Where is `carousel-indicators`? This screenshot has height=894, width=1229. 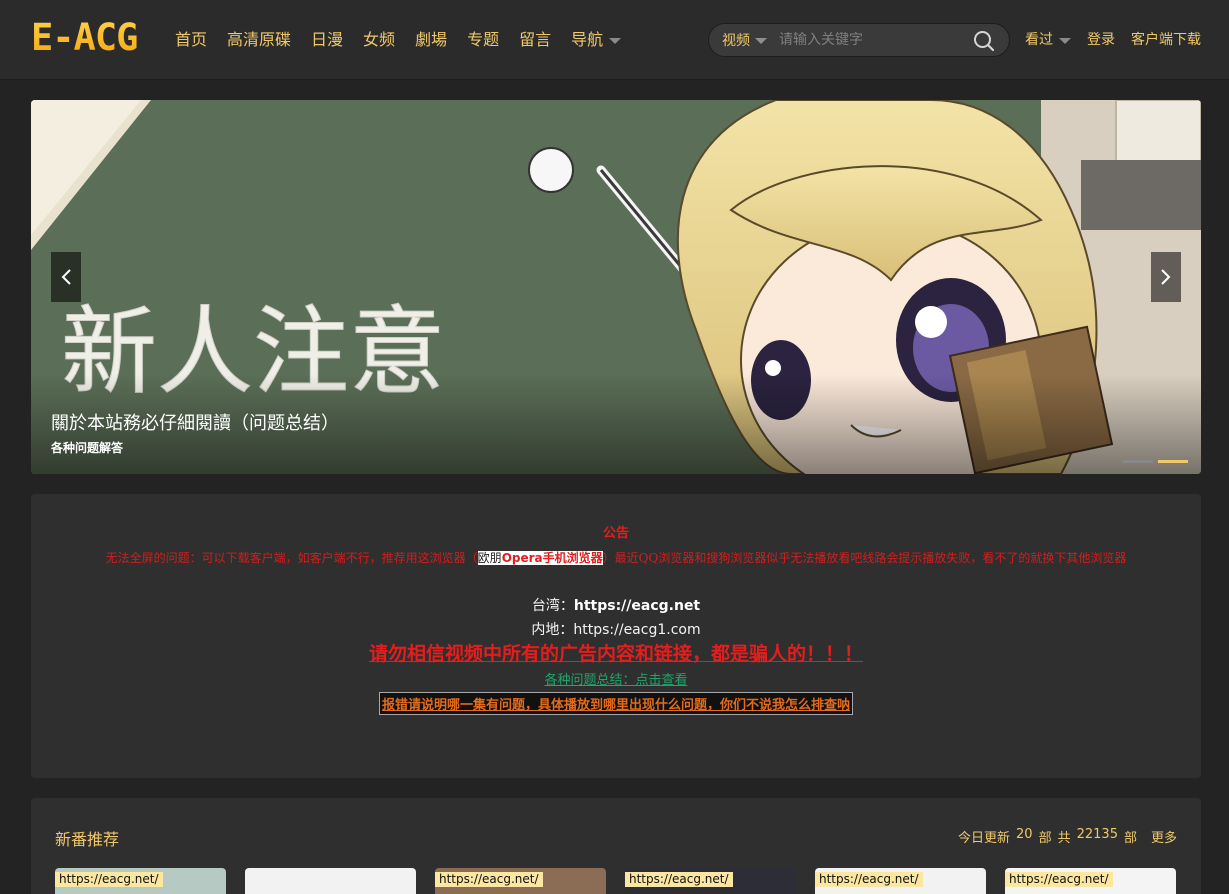
carousel-indicators is located at coordinates (1153, 461).